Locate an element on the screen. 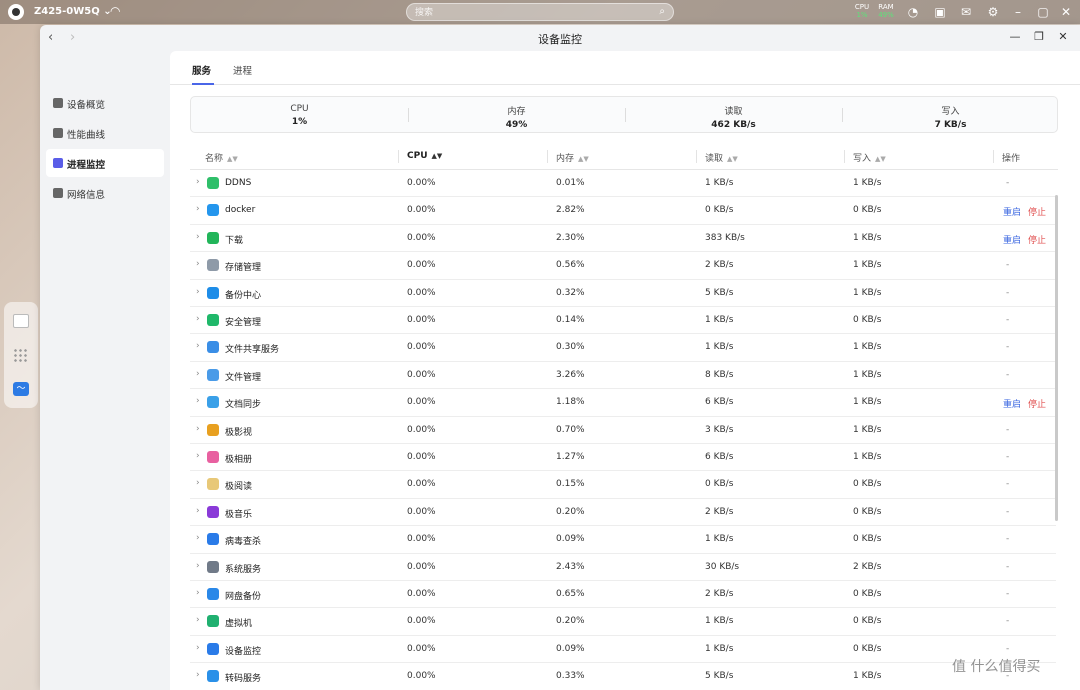 The width and height of the screenshot is (1080, 690). sidebar-item-overview: 设备概览 is located at coordinates (105, 103).